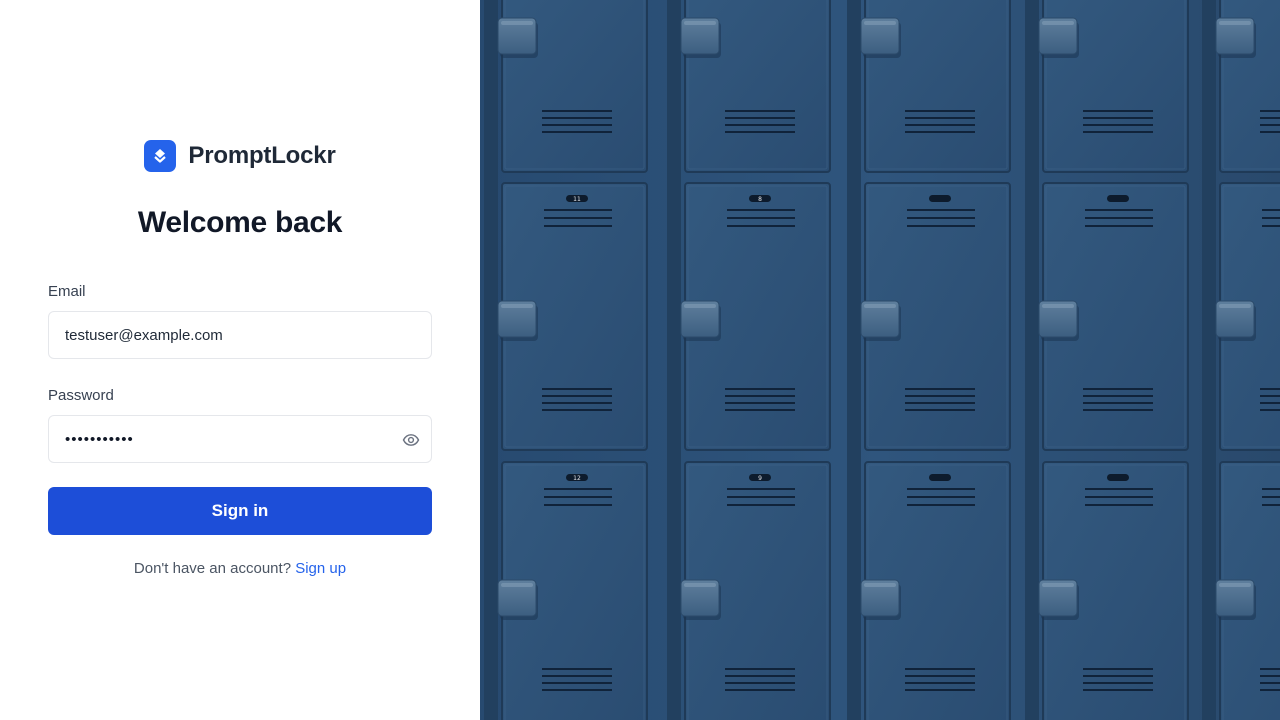  What do you see at coordinates (99, 439) in the screenshot?
I see `password-value: •••••••••••` at bounding box center [99, 439].